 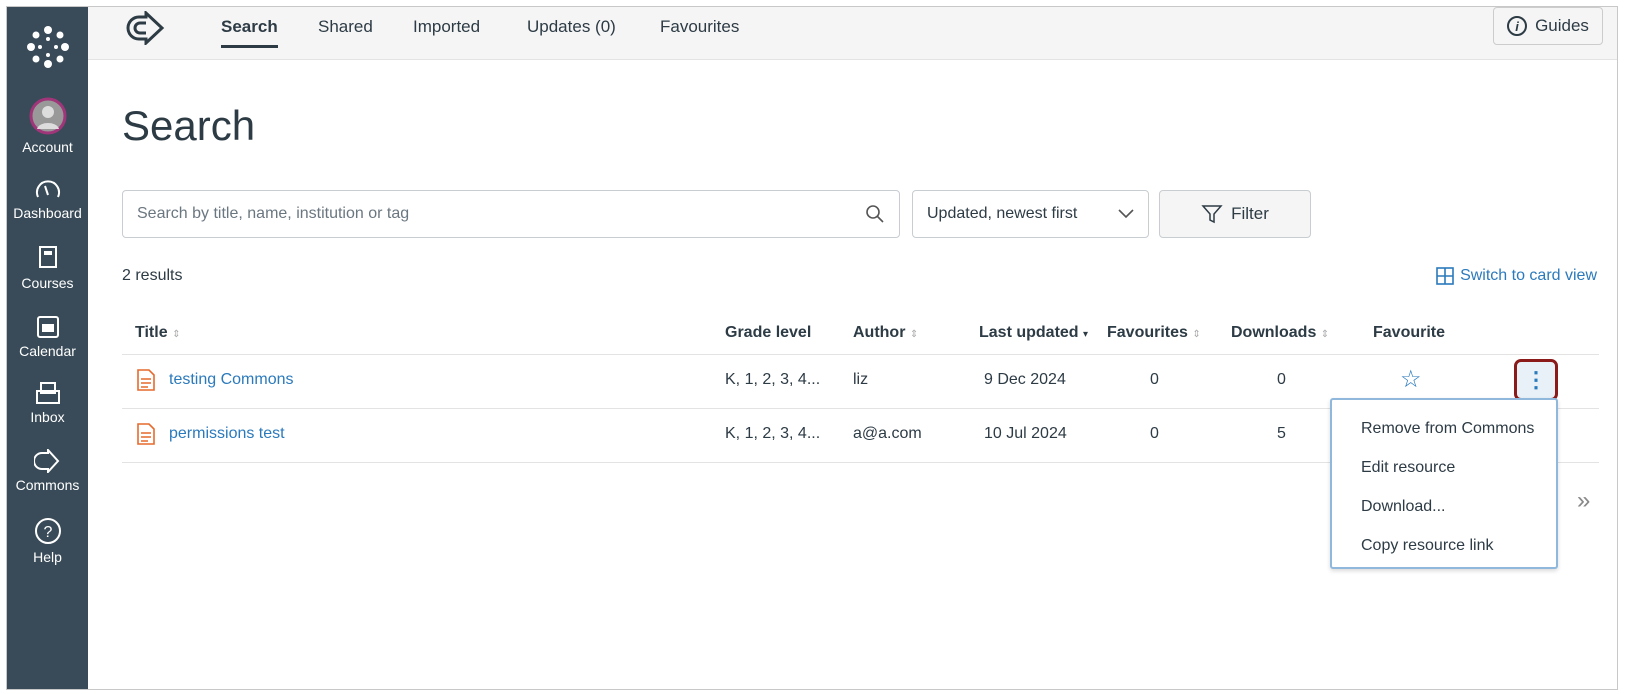 I want to click on resource-title-link: testing Commons, so click(x=231, y=380).